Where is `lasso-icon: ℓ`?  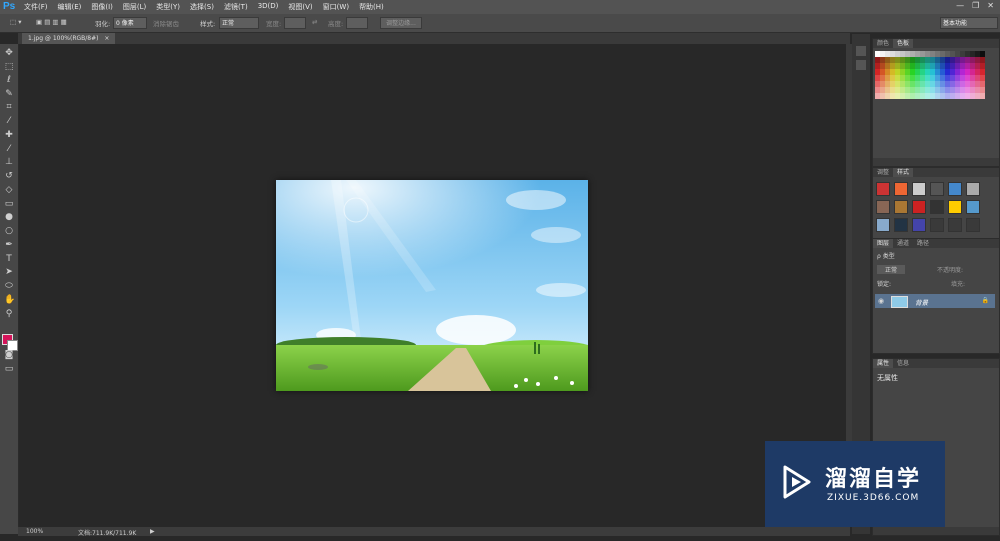 lasso-icon: ℓ is located at coordinates (9, 80).